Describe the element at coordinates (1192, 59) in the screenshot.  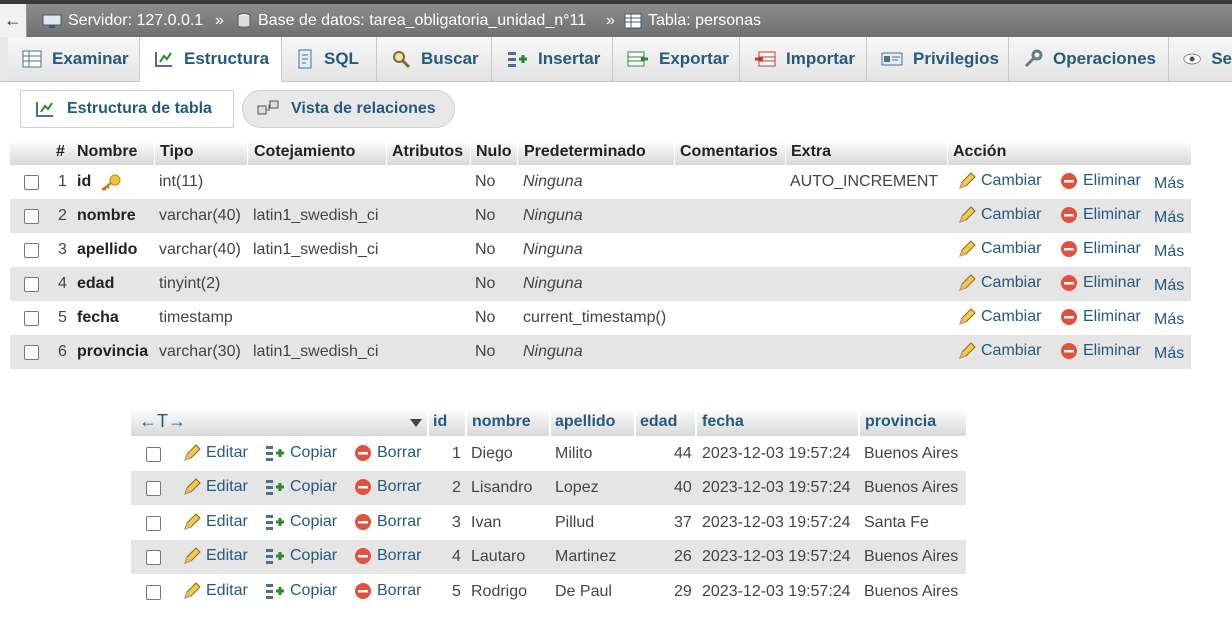
I see `eye-icon` at that location.